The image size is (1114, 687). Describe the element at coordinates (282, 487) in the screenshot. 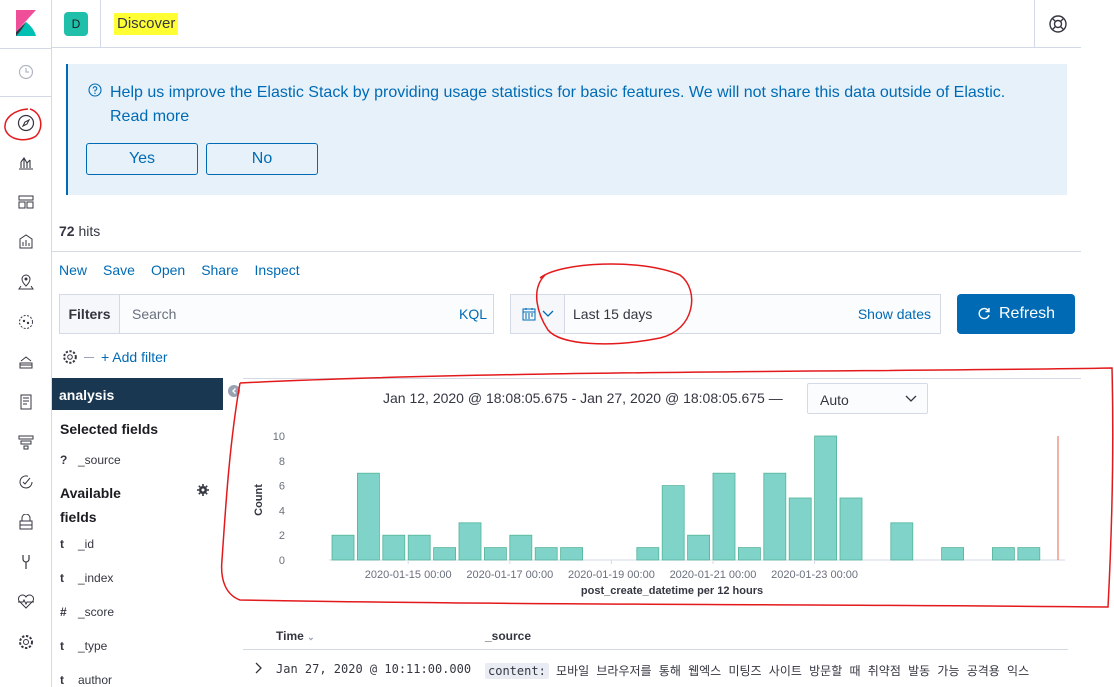

I see `y-tick-label: 6` at that location.